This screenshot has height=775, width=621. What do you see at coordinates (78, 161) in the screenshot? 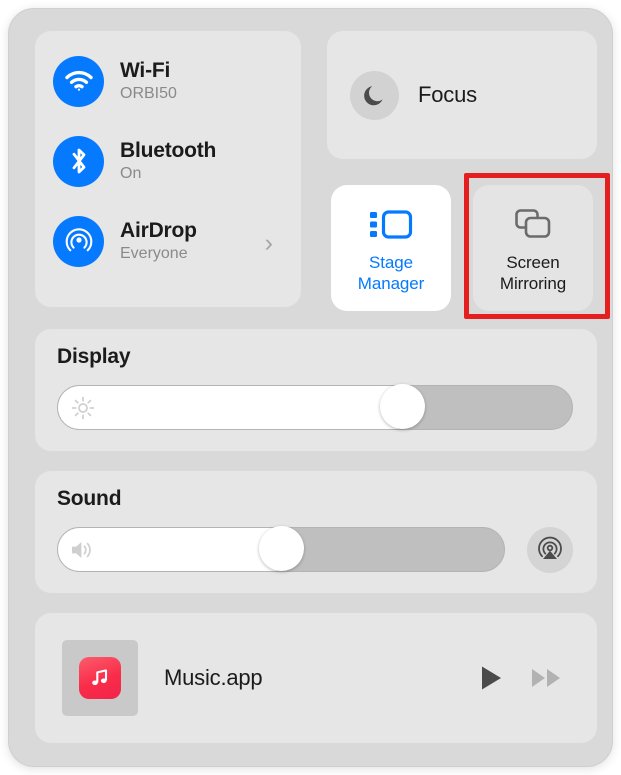
I see `bluetooth-icon` at bounding box center [78, 161].